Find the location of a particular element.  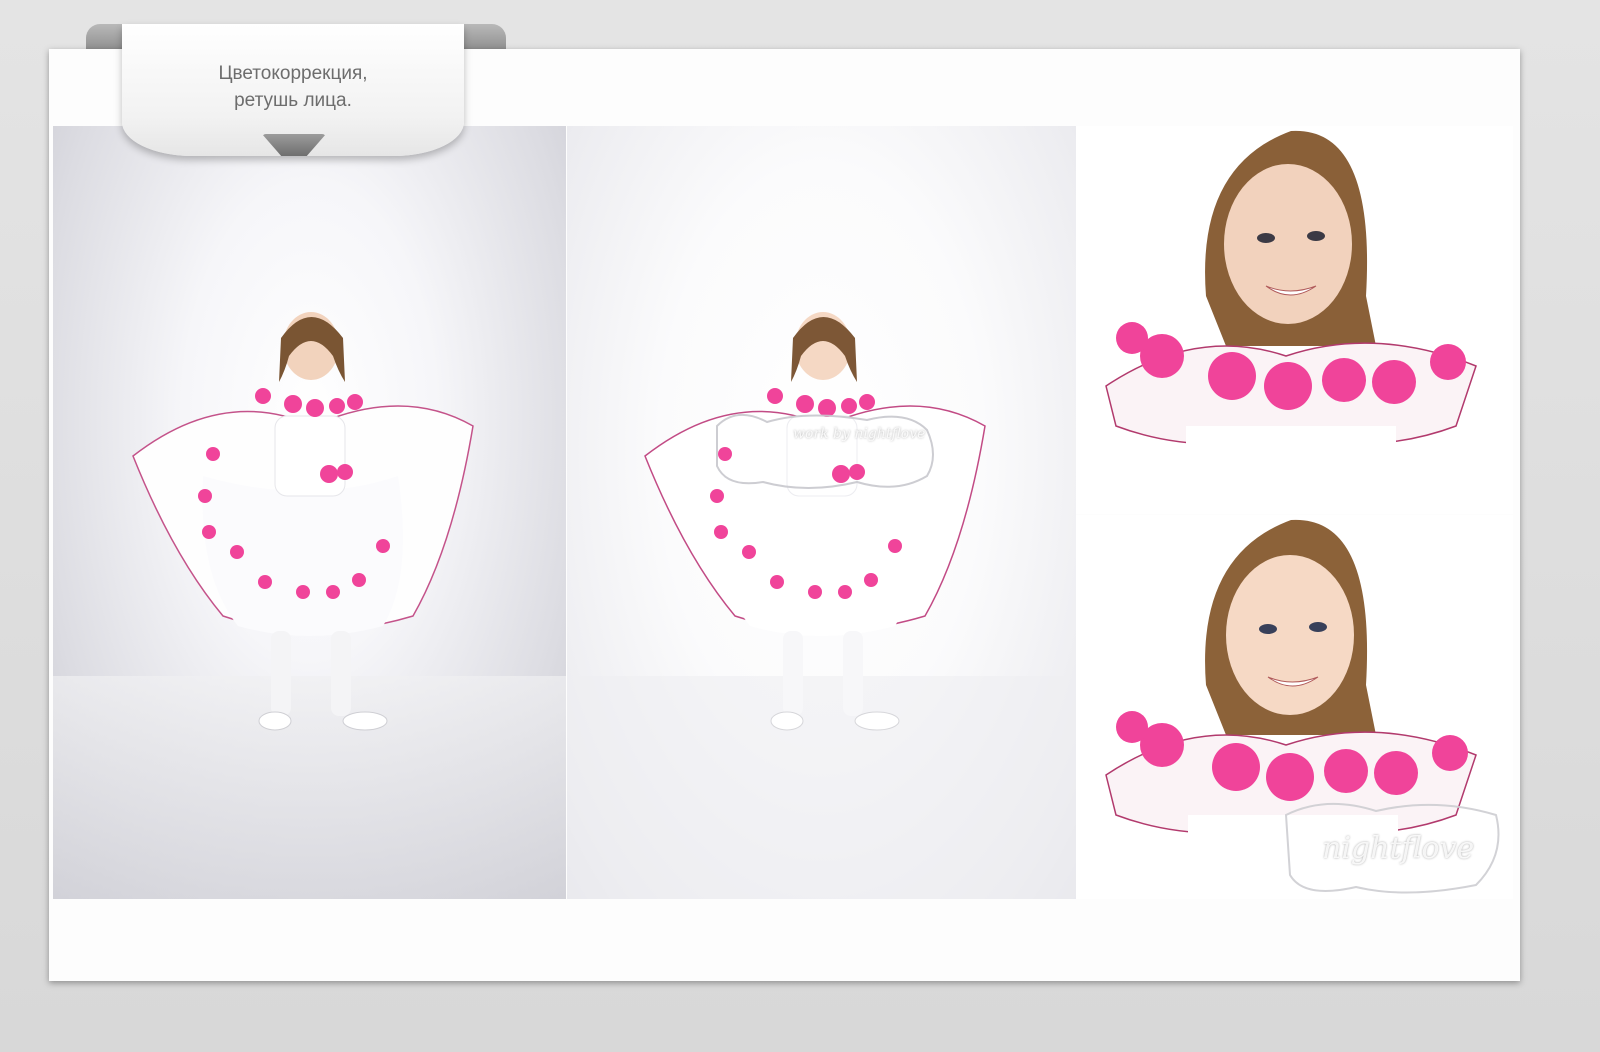

photo-face-closeup-after: nightflove is located at coordinates (1294, 707).